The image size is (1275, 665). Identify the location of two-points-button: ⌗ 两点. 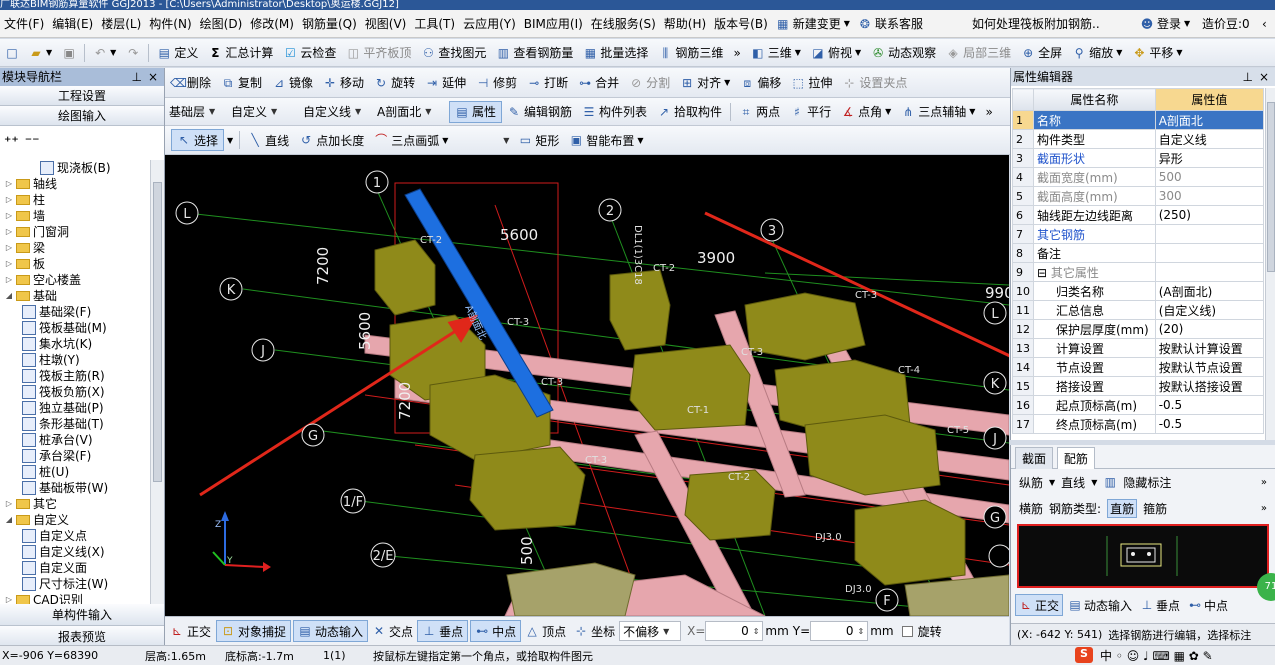
(759, 111).